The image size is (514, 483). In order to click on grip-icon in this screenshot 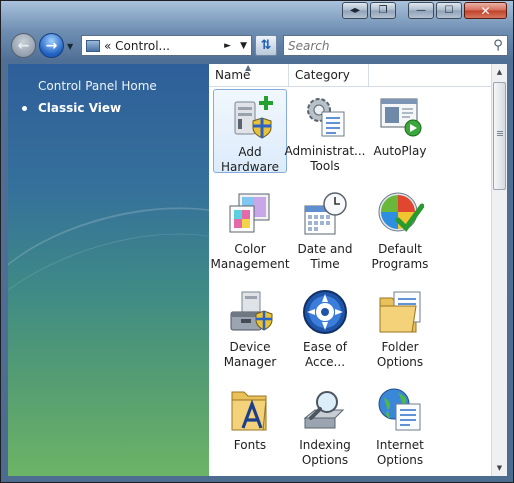, I will do `click(500, 131)`.